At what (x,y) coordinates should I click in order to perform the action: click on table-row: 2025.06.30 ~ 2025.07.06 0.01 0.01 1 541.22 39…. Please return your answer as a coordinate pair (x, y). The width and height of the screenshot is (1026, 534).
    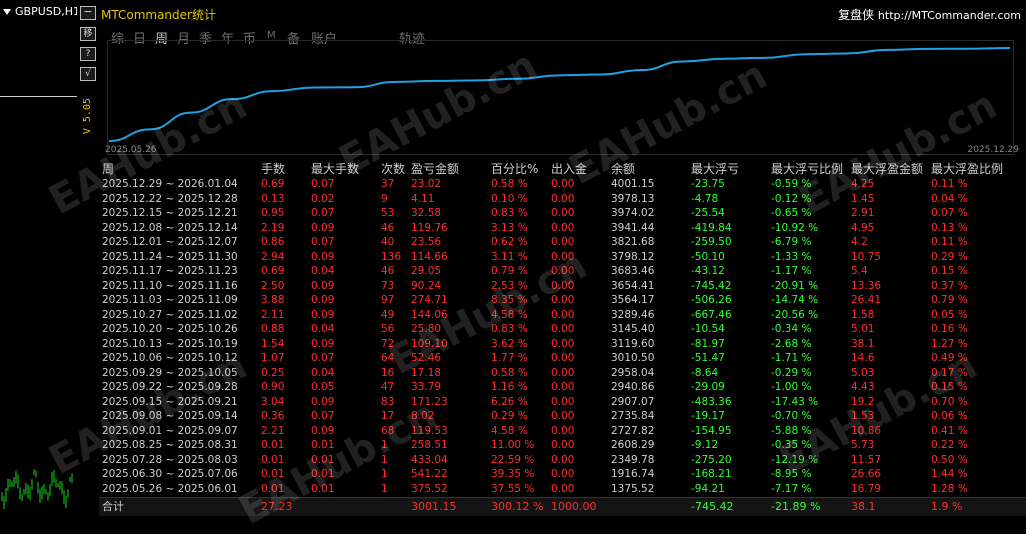
    Looking at the image, I should click on (562, 474).